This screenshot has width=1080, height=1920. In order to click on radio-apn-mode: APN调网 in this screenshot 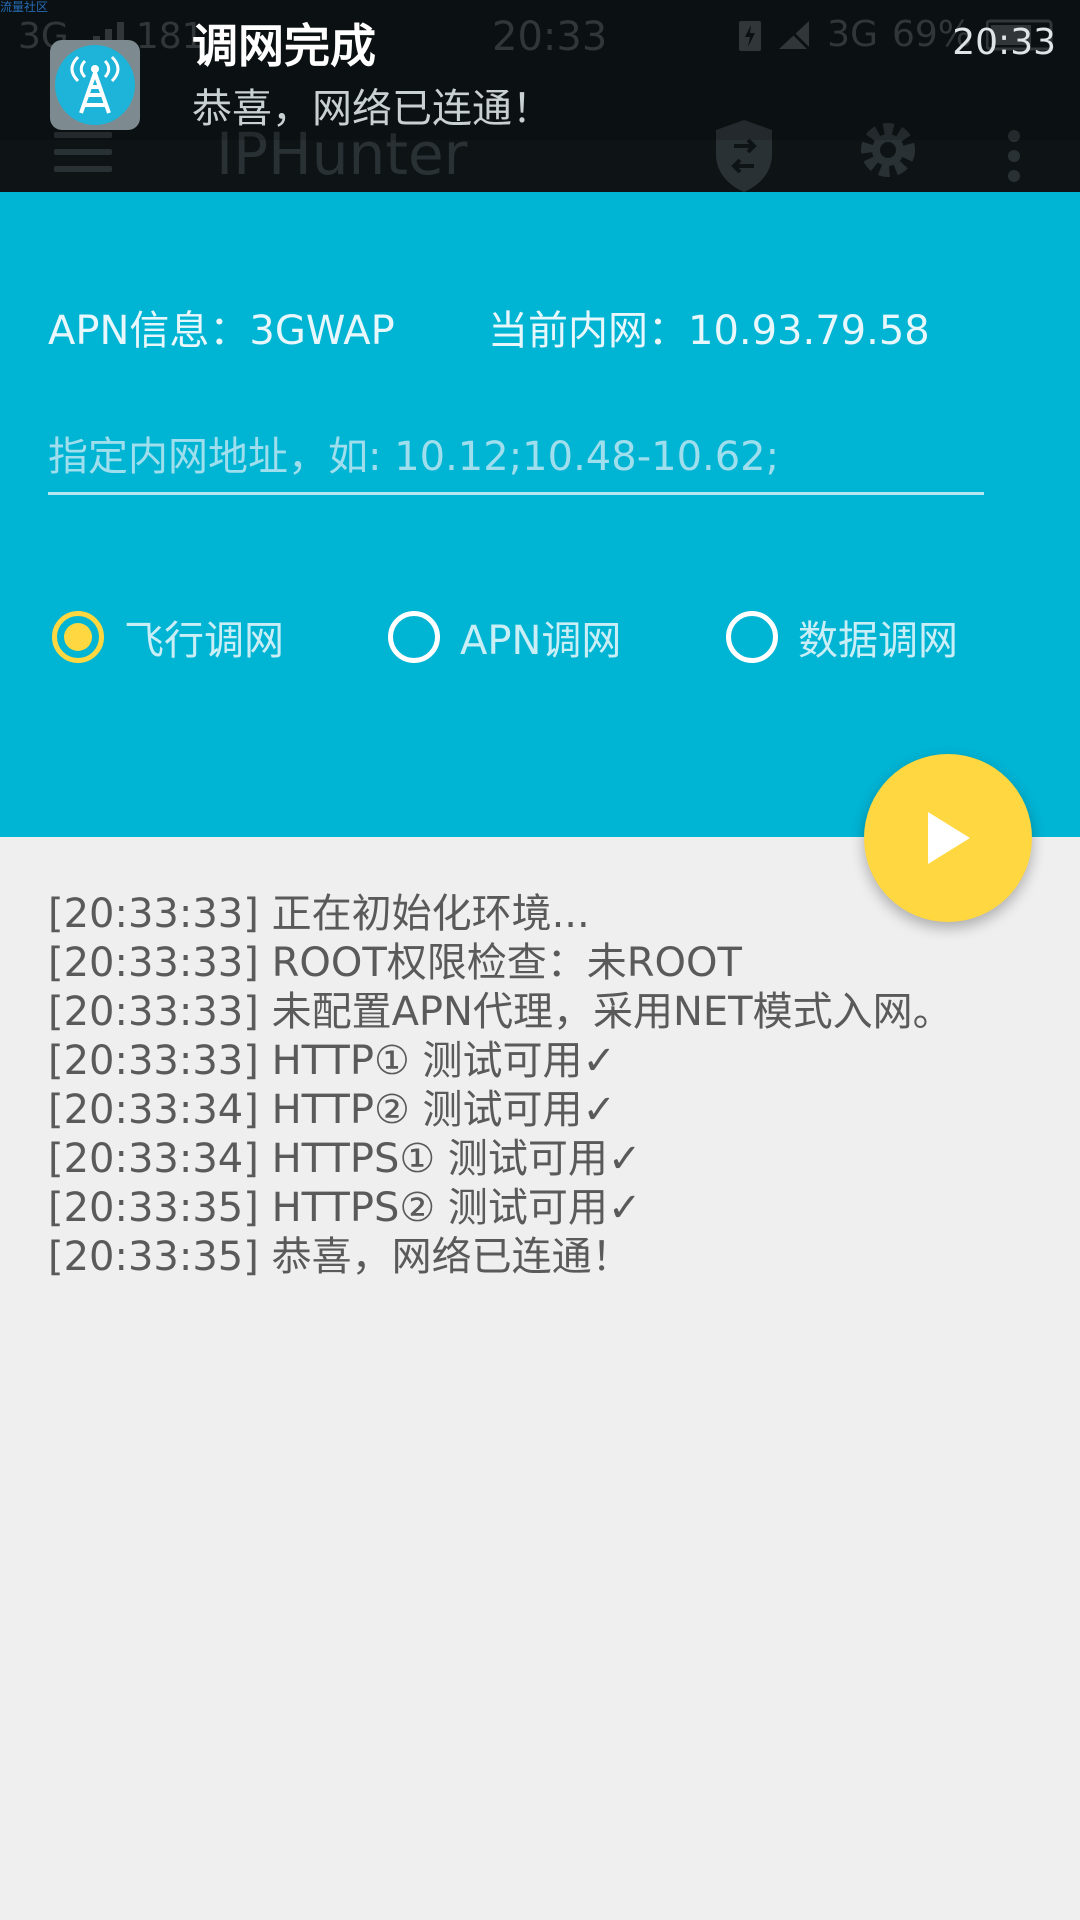, I will do `click(504, 637)`.